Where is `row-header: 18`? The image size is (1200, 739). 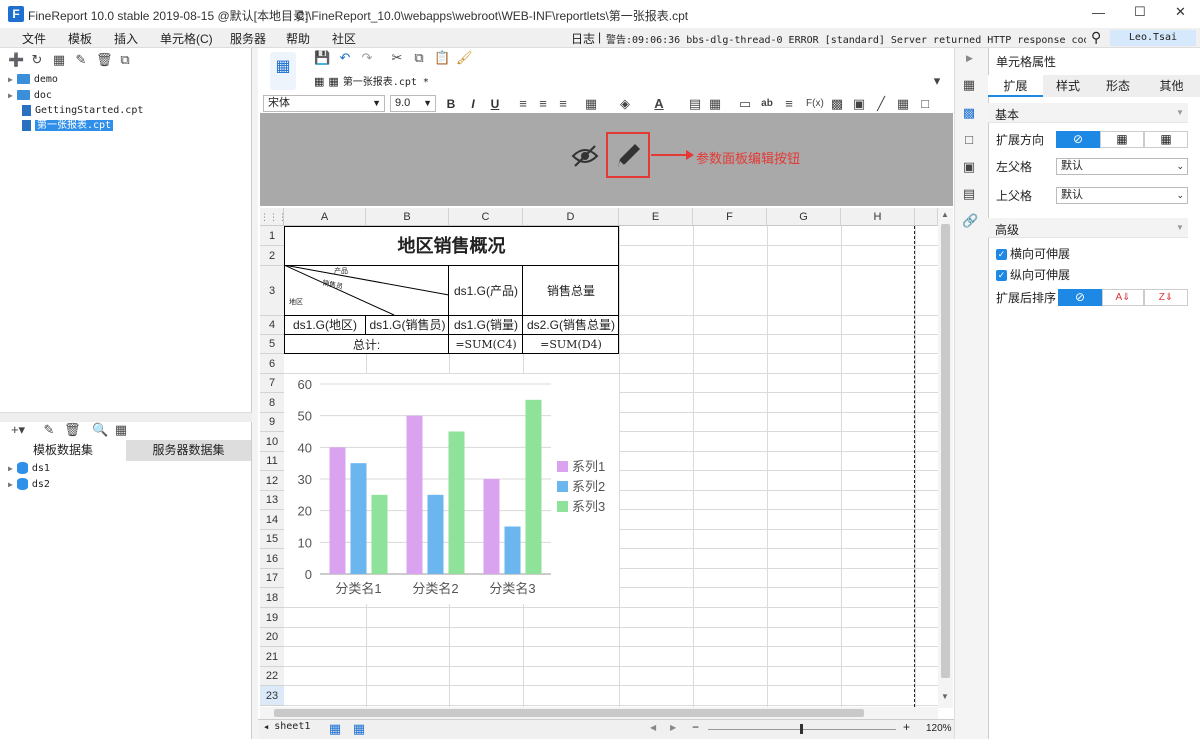
row-header: 18 is located at coordinates (272, 598).